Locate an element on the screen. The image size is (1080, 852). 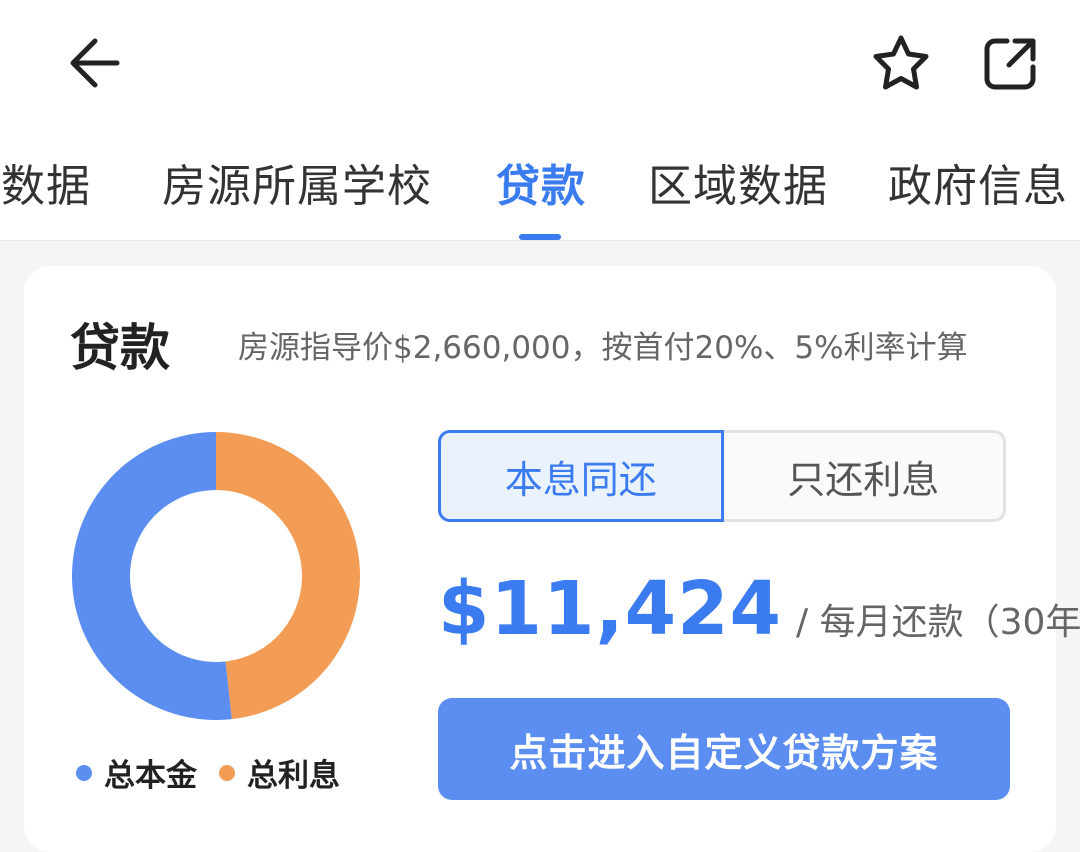
section-tabs: 形数据 房源所属学校 贷款 区域数据 政府信息 is located at coordinates (540, 190).